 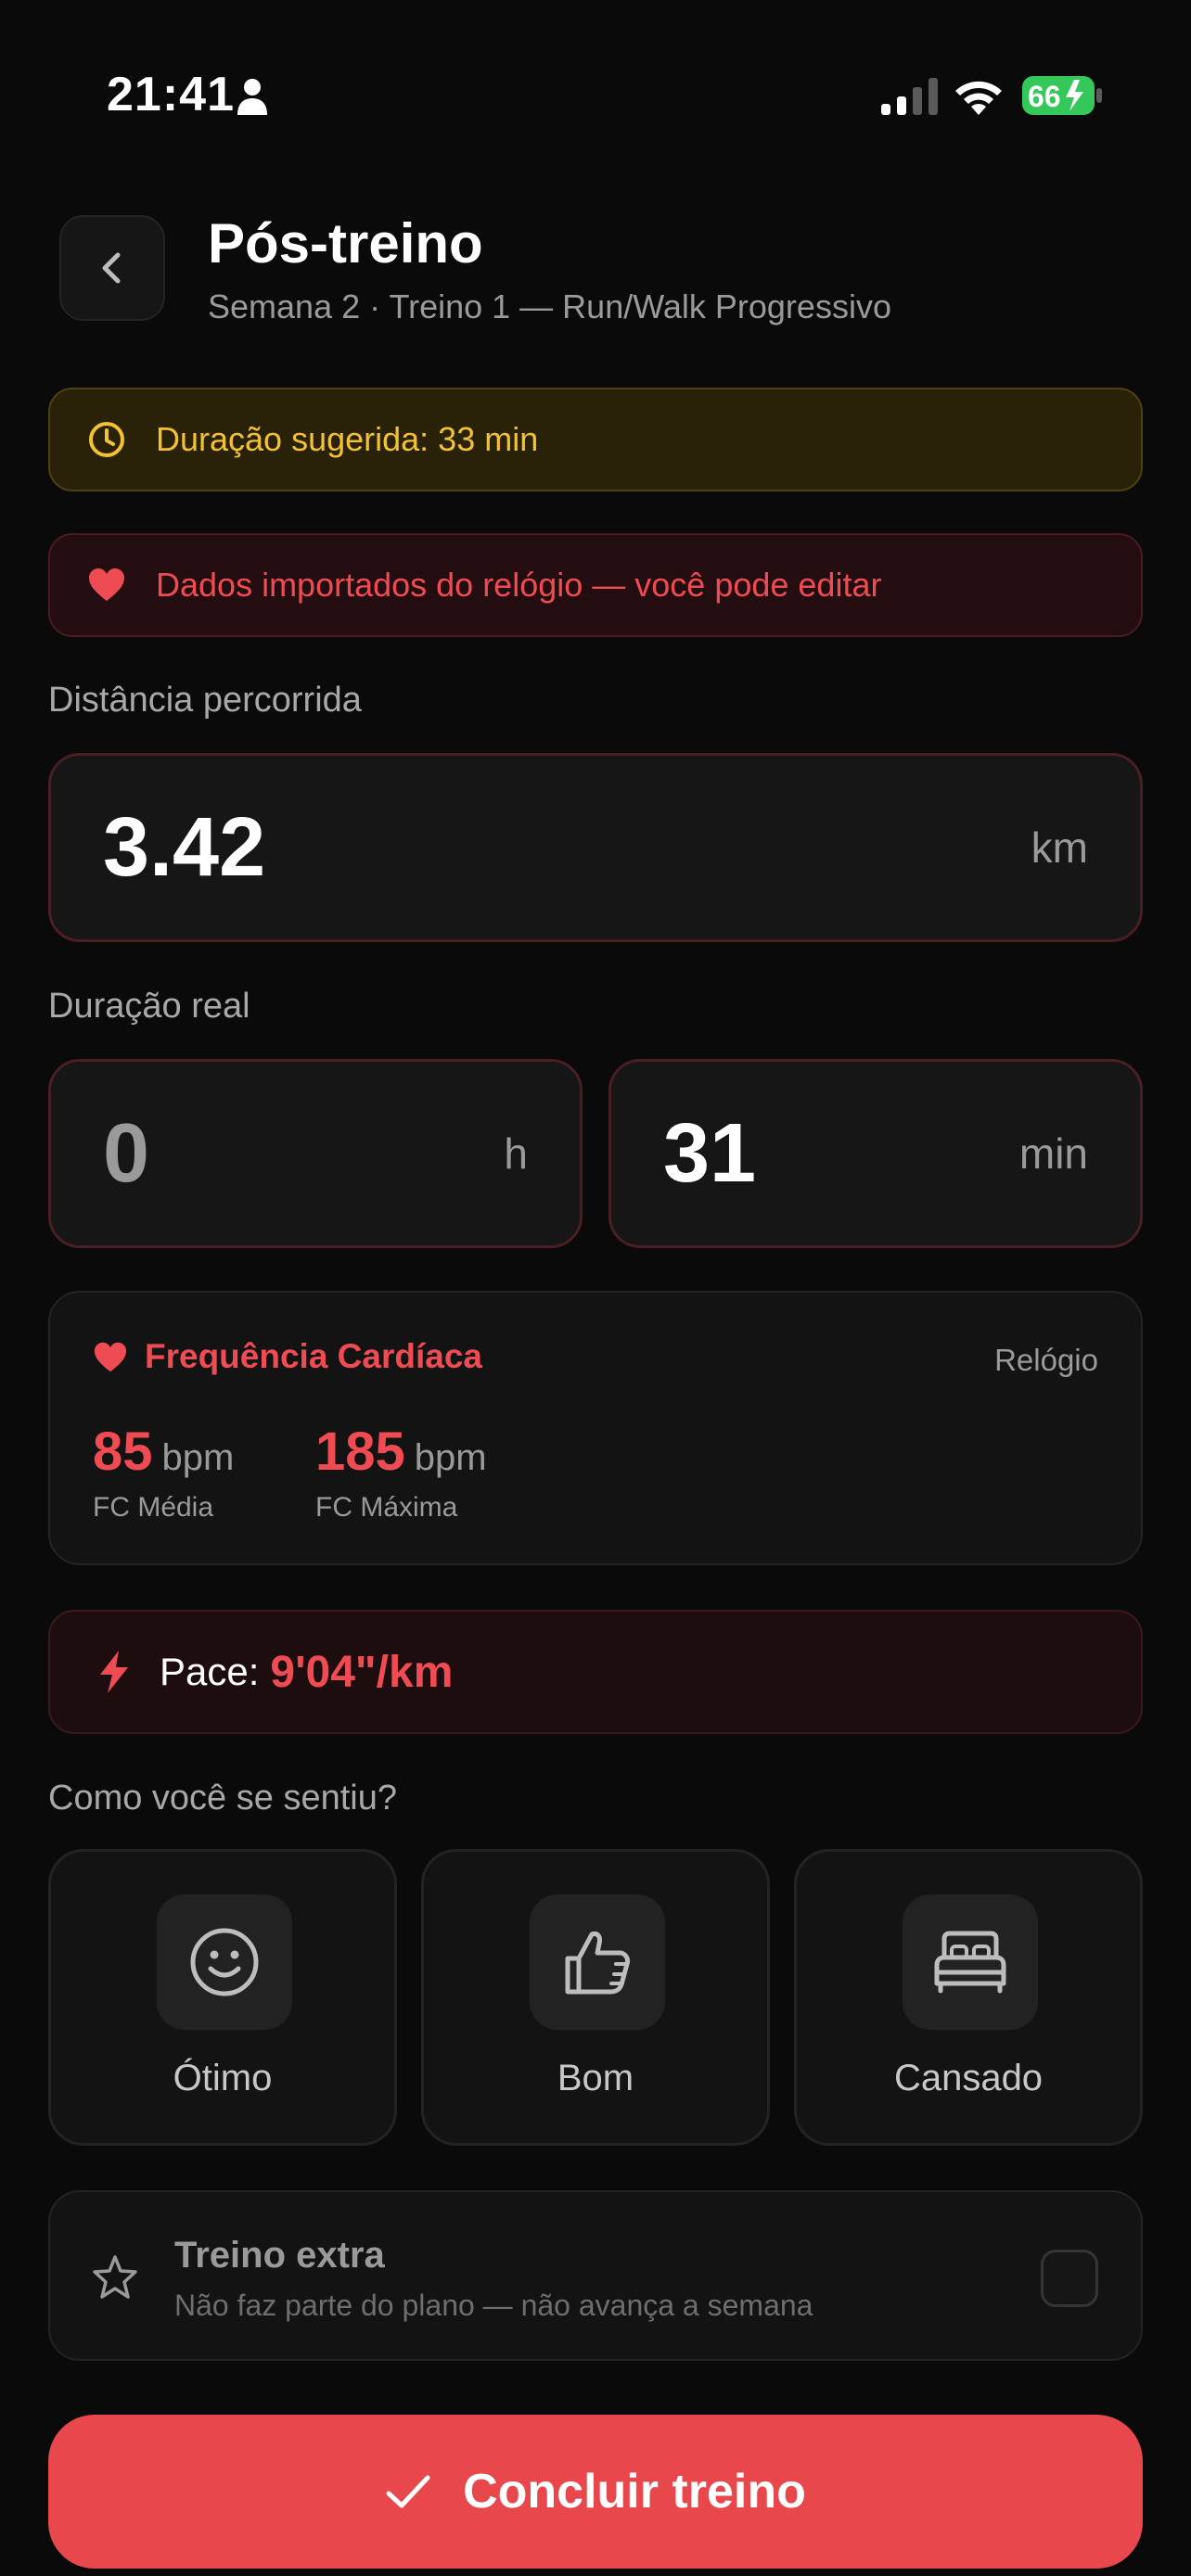 What do you see at coordinates (909, 97) in the screenshot?
I see `cellular-signal-icon` at bounding box center [909, 97].